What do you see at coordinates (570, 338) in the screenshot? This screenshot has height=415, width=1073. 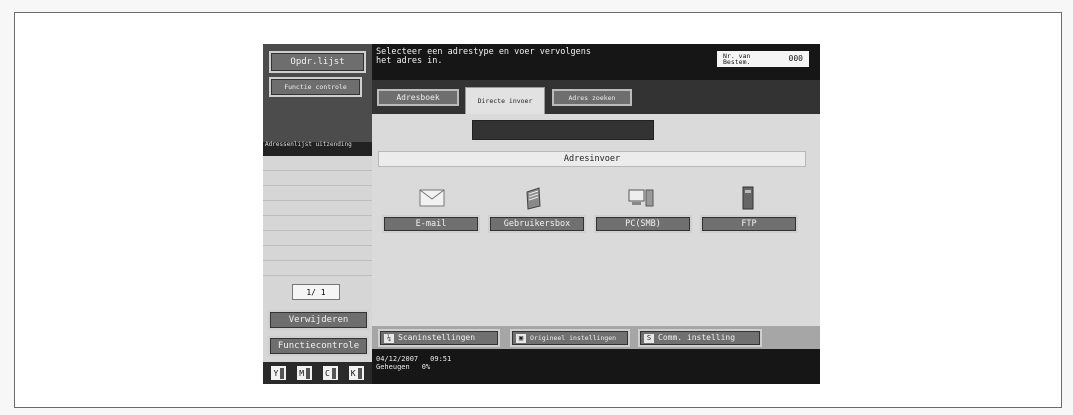 I see `original-settings-button: ▣ Origineel instellingen` at bounding box center [570, 338].